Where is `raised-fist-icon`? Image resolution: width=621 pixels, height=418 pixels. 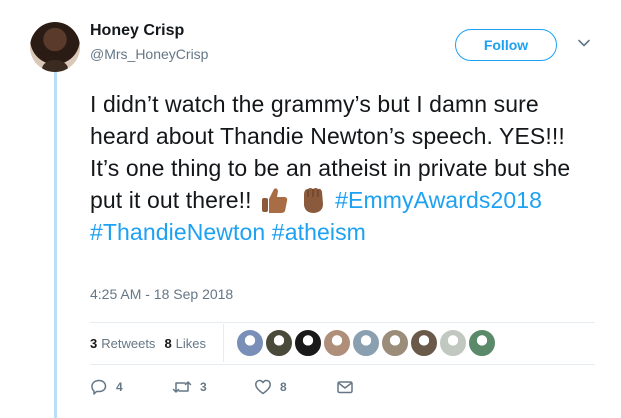 raised-fist-icon is located at coordinates (313, 200).